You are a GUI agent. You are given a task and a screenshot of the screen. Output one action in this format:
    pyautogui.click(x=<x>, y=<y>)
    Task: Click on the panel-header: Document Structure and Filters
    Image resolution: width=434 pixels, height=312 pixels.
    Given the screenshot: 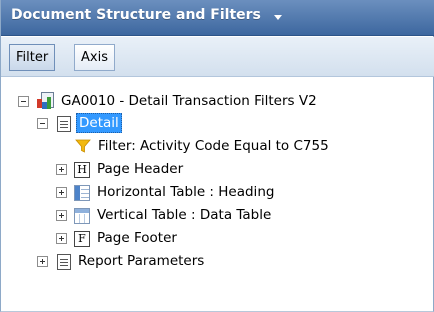 What is the action you would take?
    pyautogui.click(x=217, y=18)
    